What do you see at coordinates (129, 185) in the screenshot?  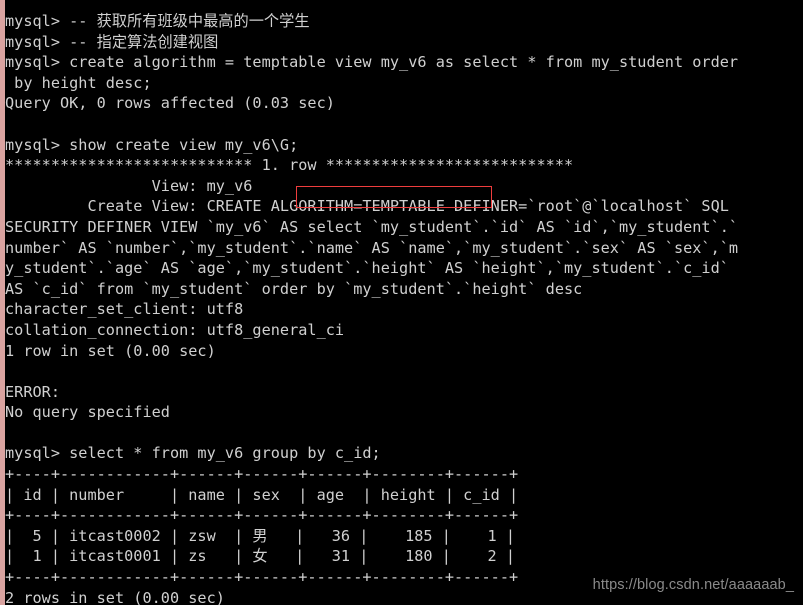 I see `terminal-line: View: my_v6` at bounding box center [129, 185].